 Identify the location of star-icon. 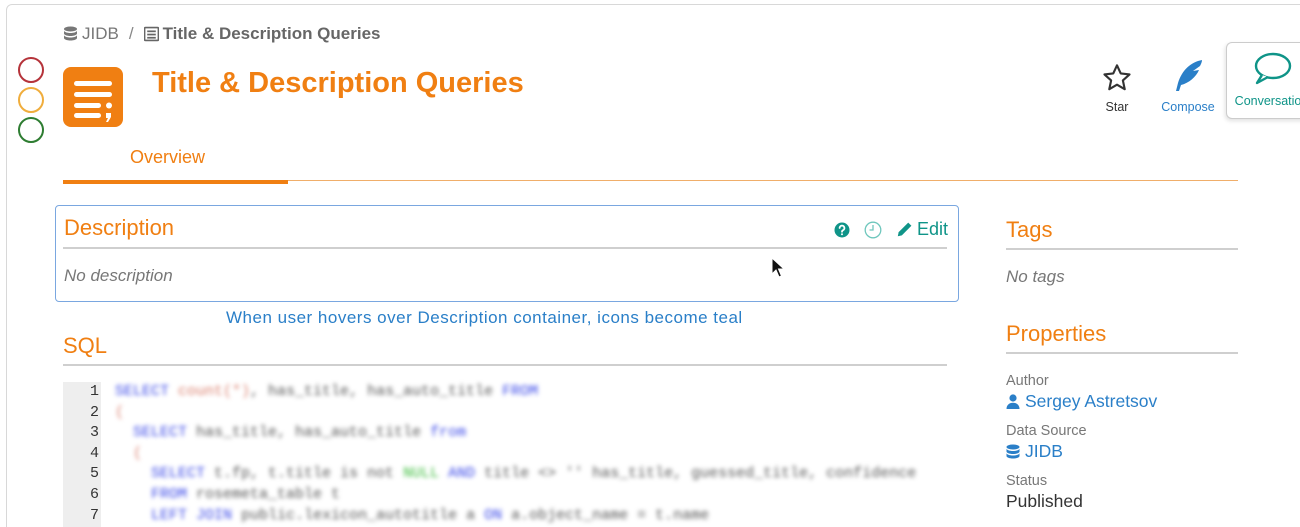
(1117, 77).